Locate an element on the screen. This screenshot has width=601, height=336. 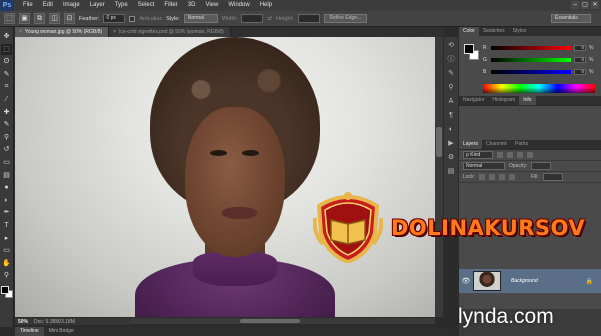
vertical-scrollbar is located at coordinates (439, 177).